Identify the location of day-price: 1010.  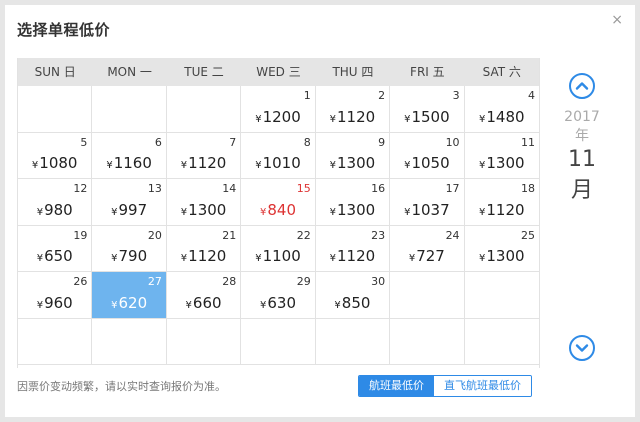
(277, 163).